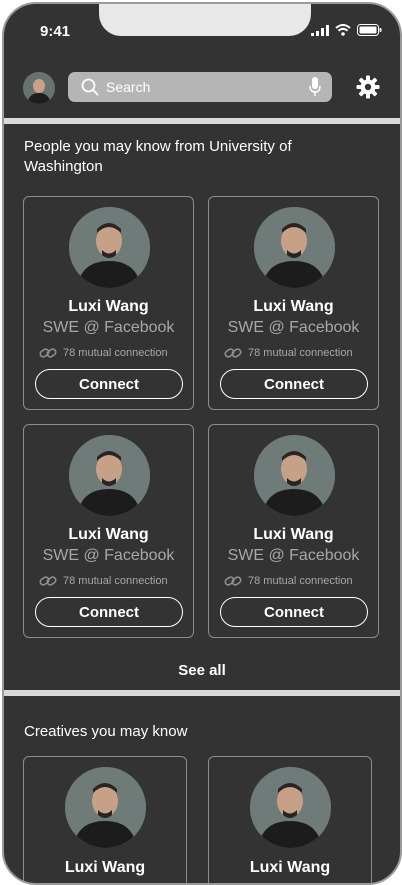  Describe the element at coordinates (106, 731) in the screenshot. I see `section-title: Creatives you may know` at that location.